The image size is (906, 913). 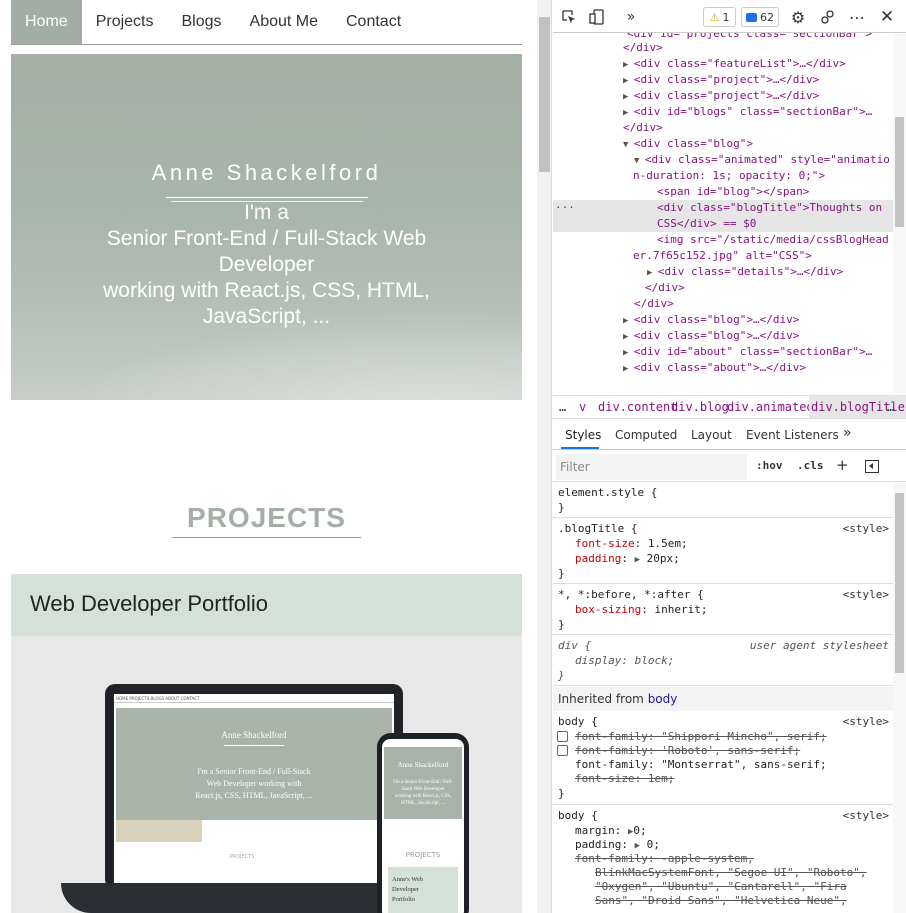 I want to click on nav-blogs: Blogs, so click(x=201, y=22).